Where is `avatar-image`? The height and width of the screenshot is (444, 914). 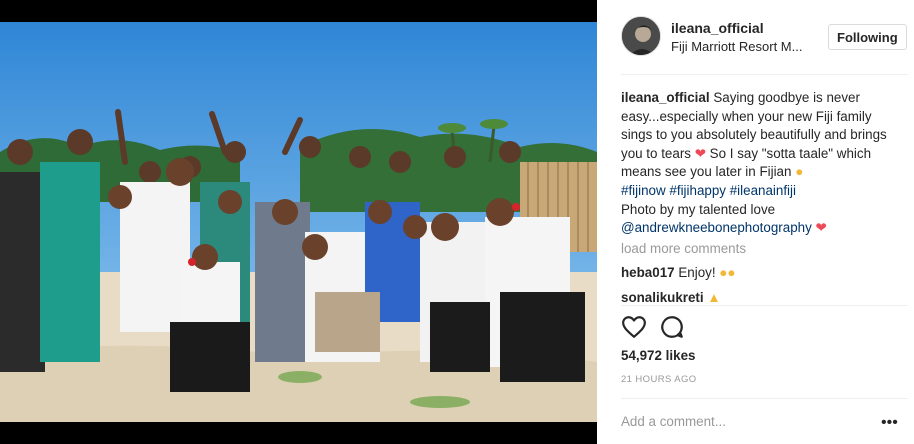 avatar-image is located at coordinates (641, 36).